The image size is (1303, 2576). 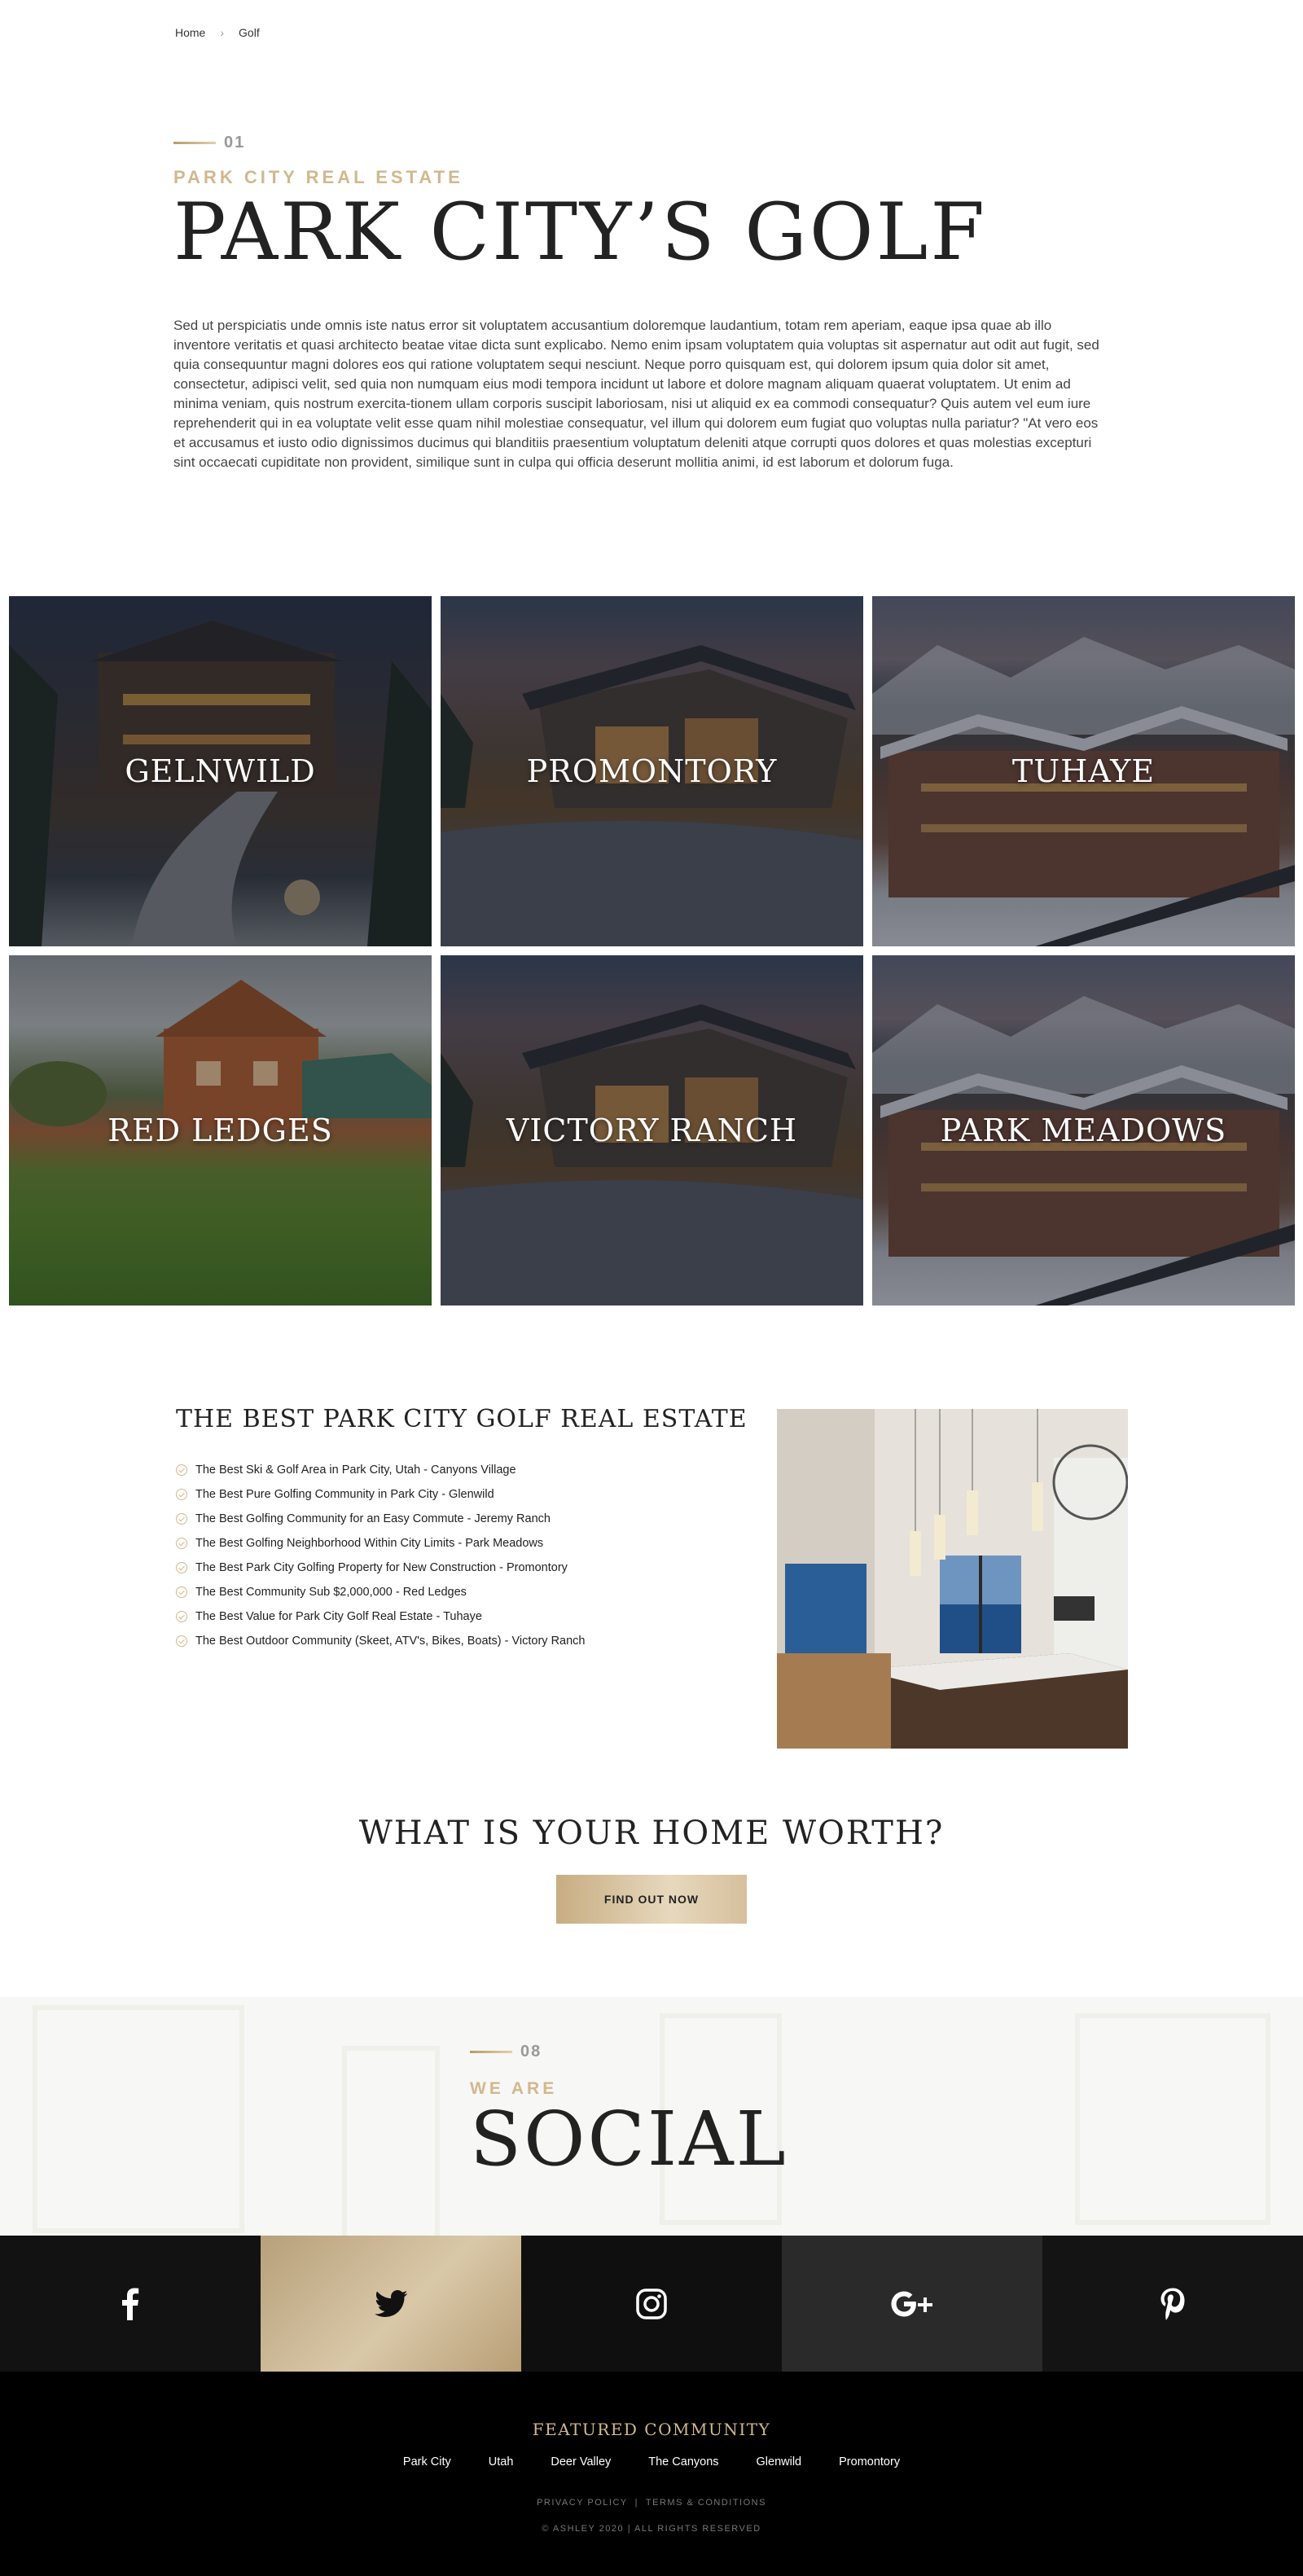 I want to click on community-name: VICTORY RANCH, so click(x=652, y=1130).